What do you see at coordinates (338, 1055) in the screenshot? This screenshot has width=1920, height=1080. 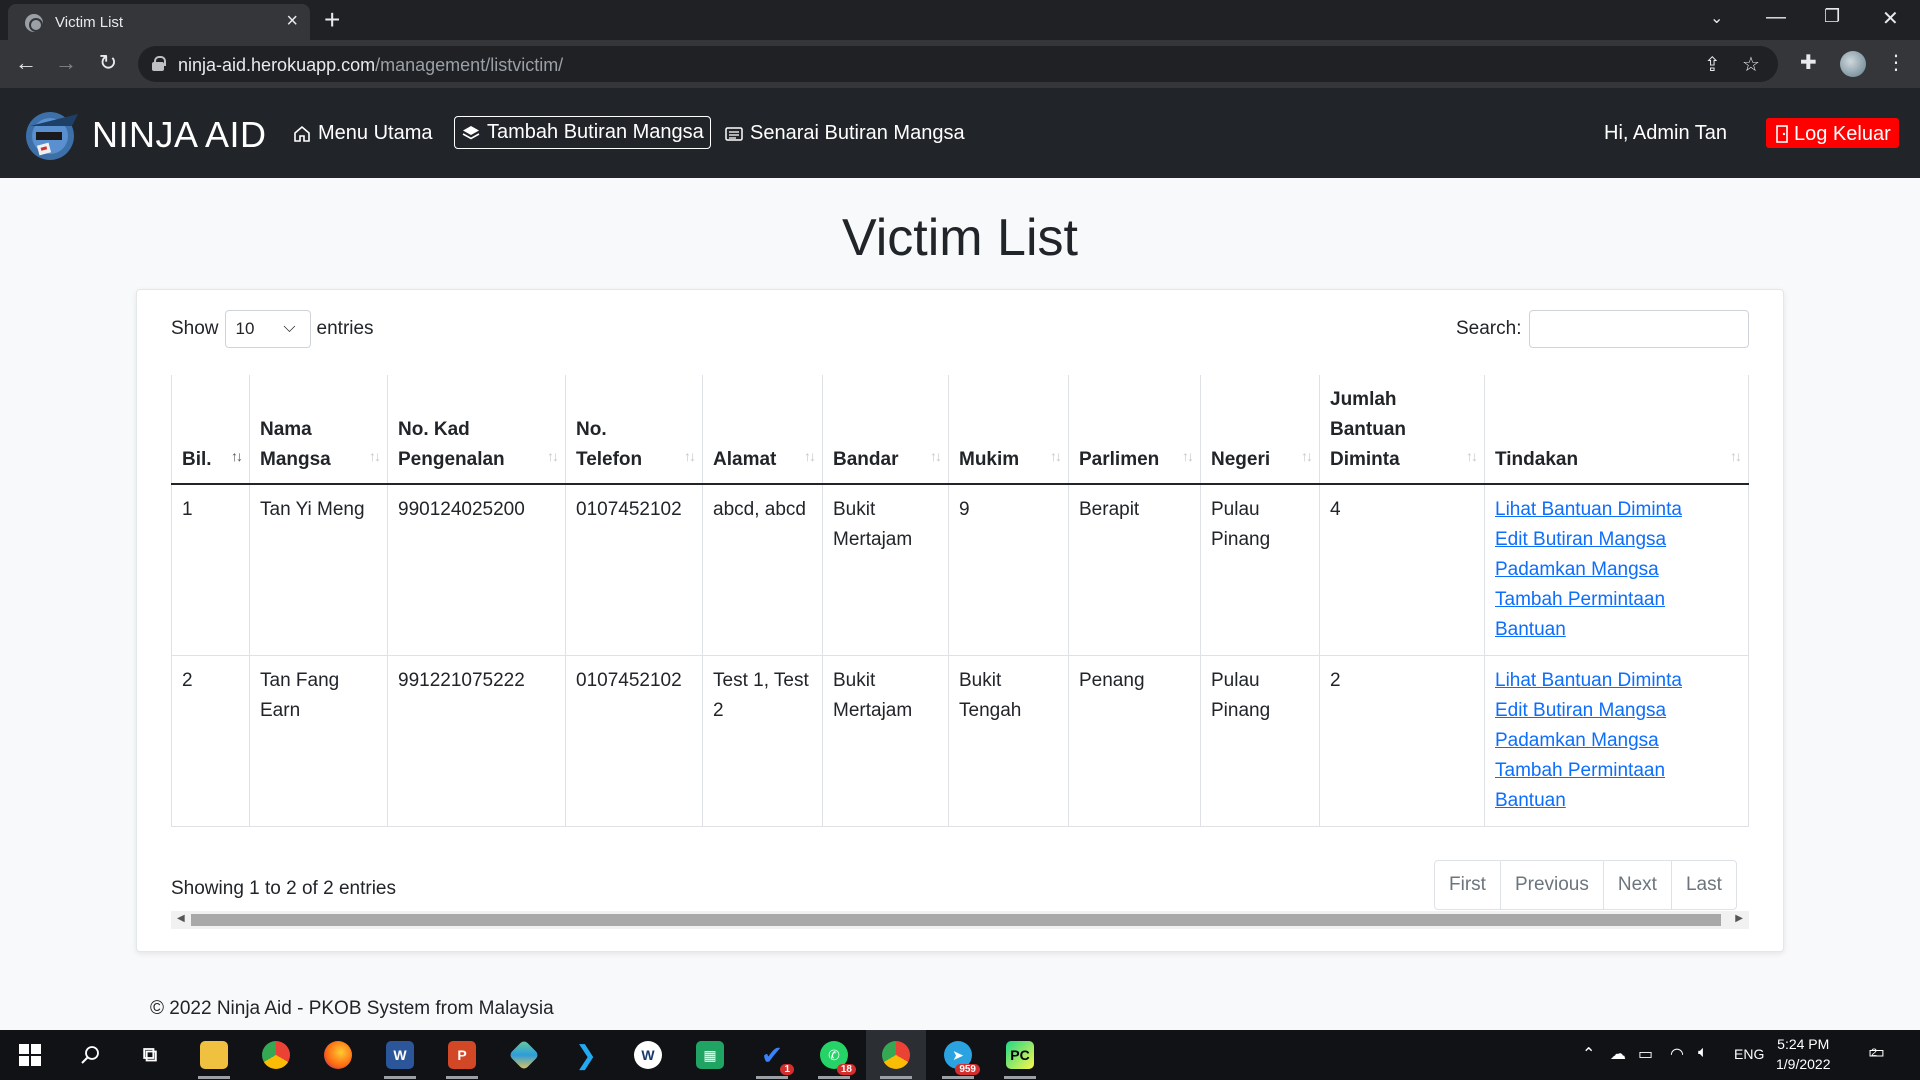 I see `taskbar-firefox` at bounding box center [338, 1055].